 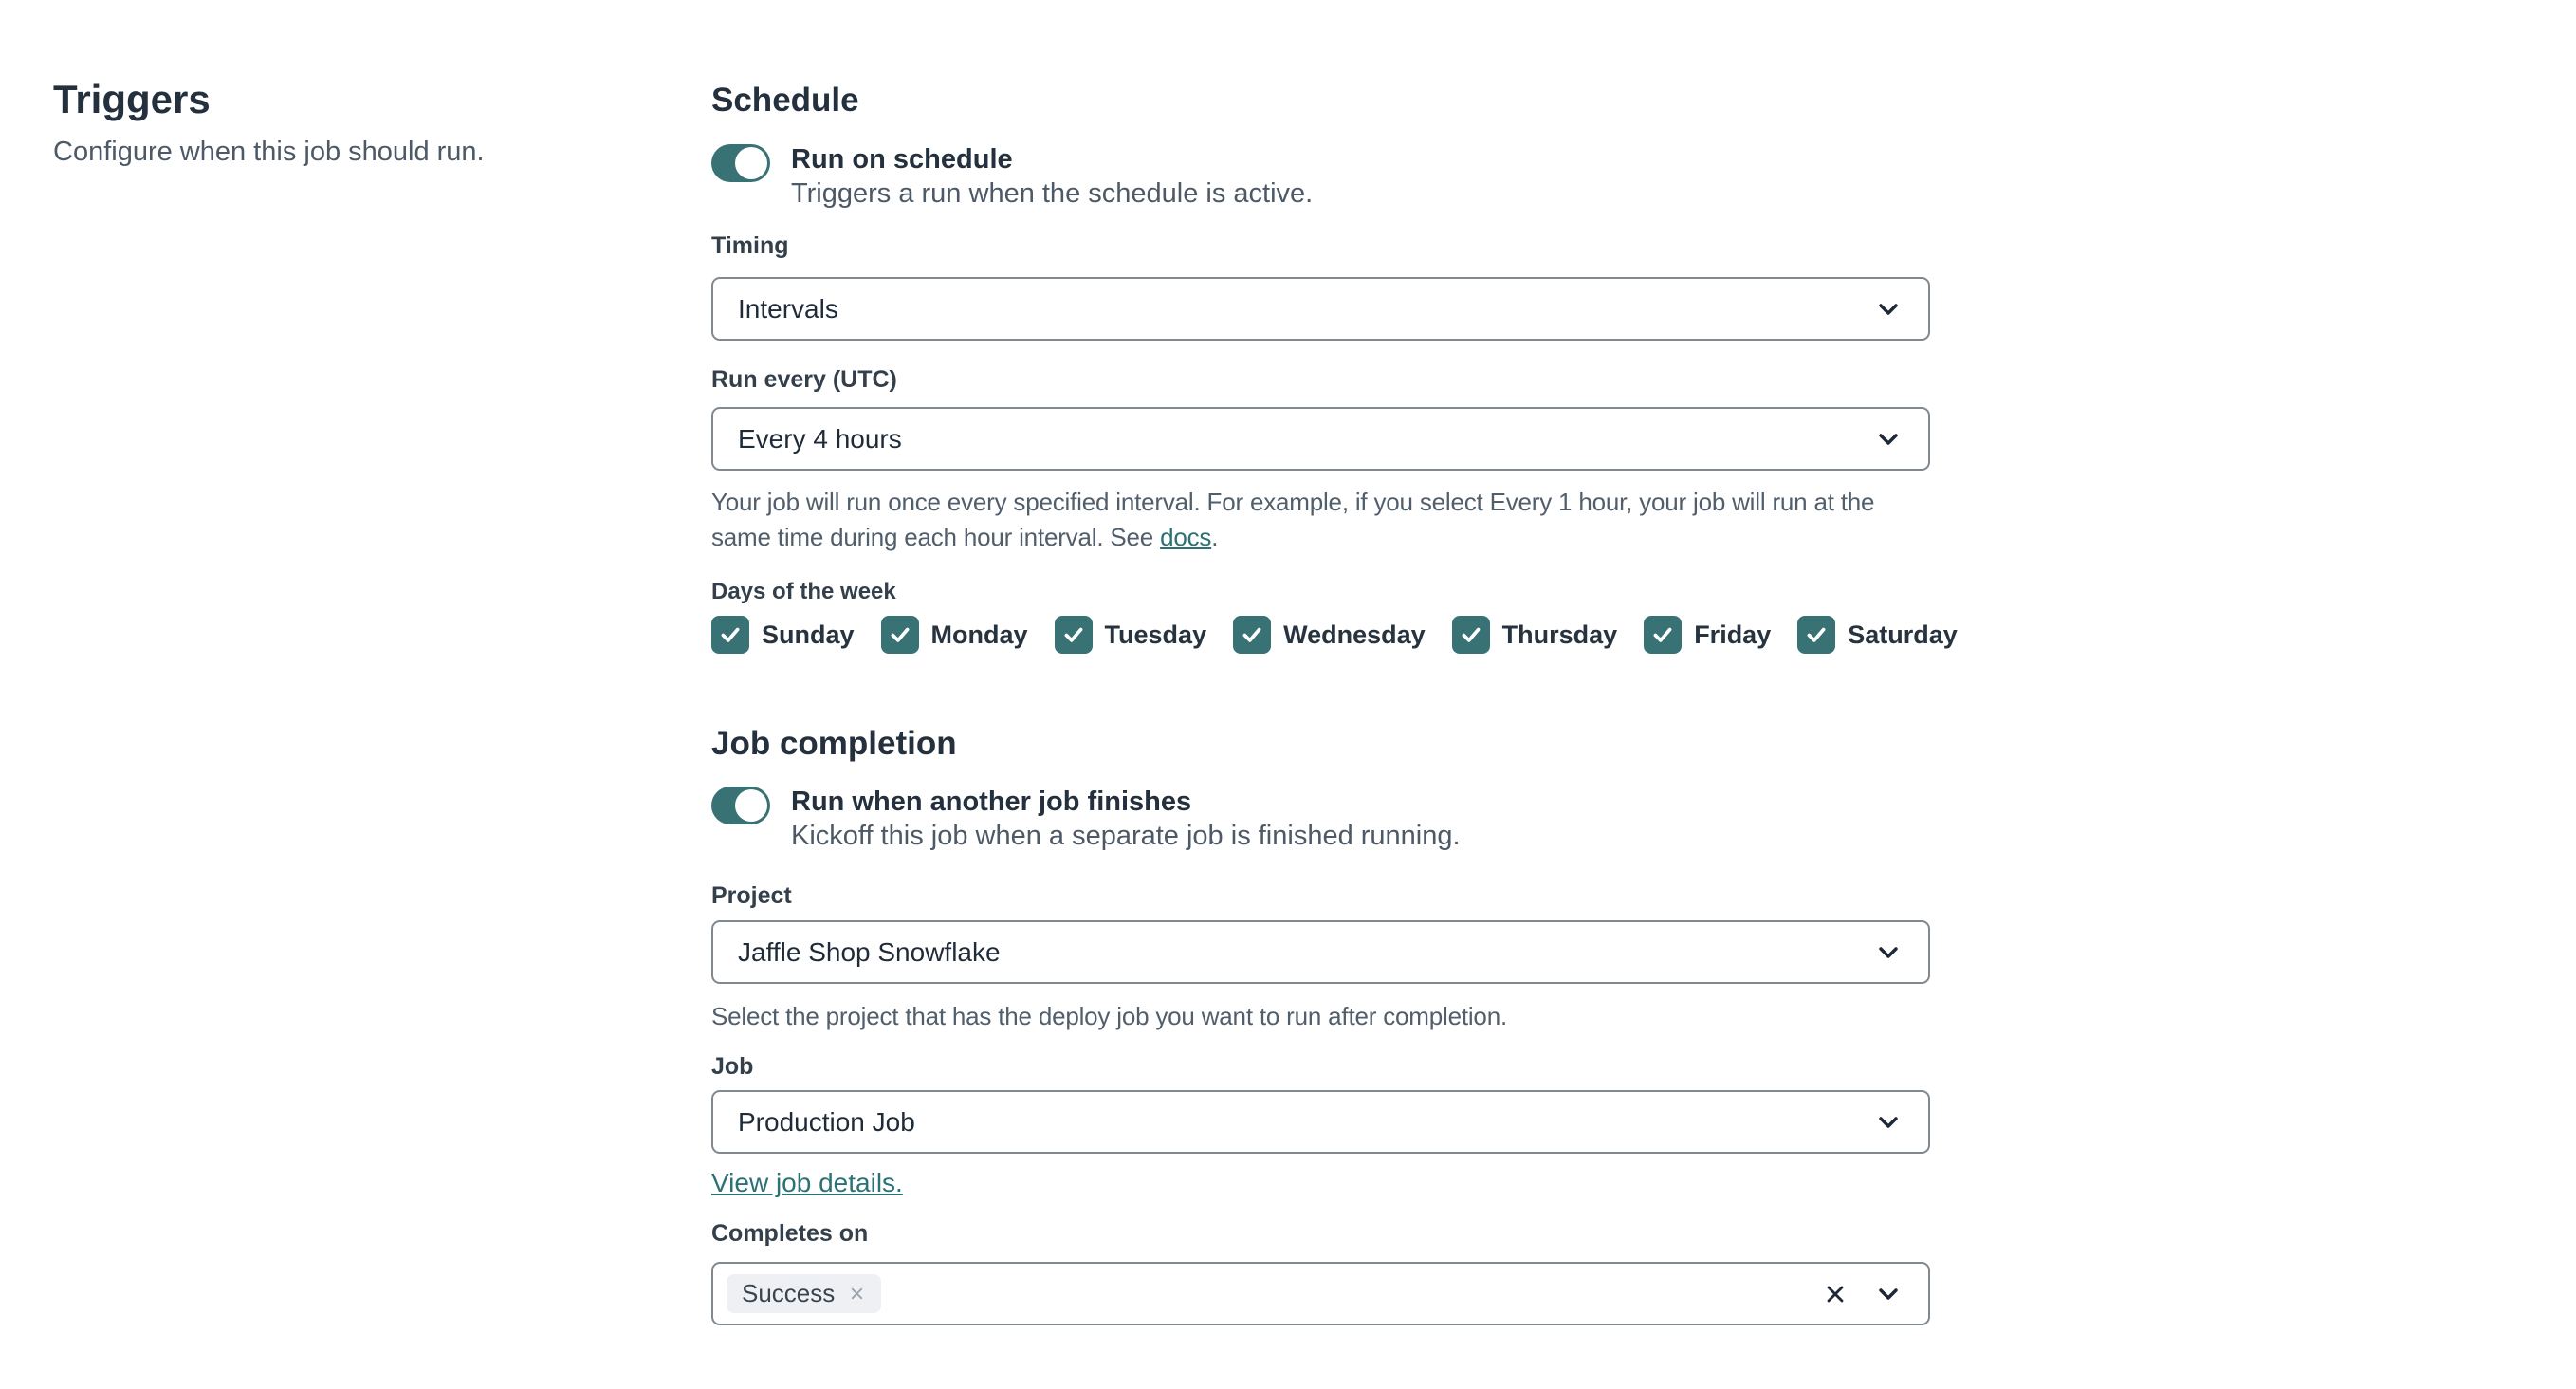 What do you see at coordinates (869, 951) in the screenshot?
I see `project-select-value: Jaffle Shop Snowflake` at bounding box center [869, 951].